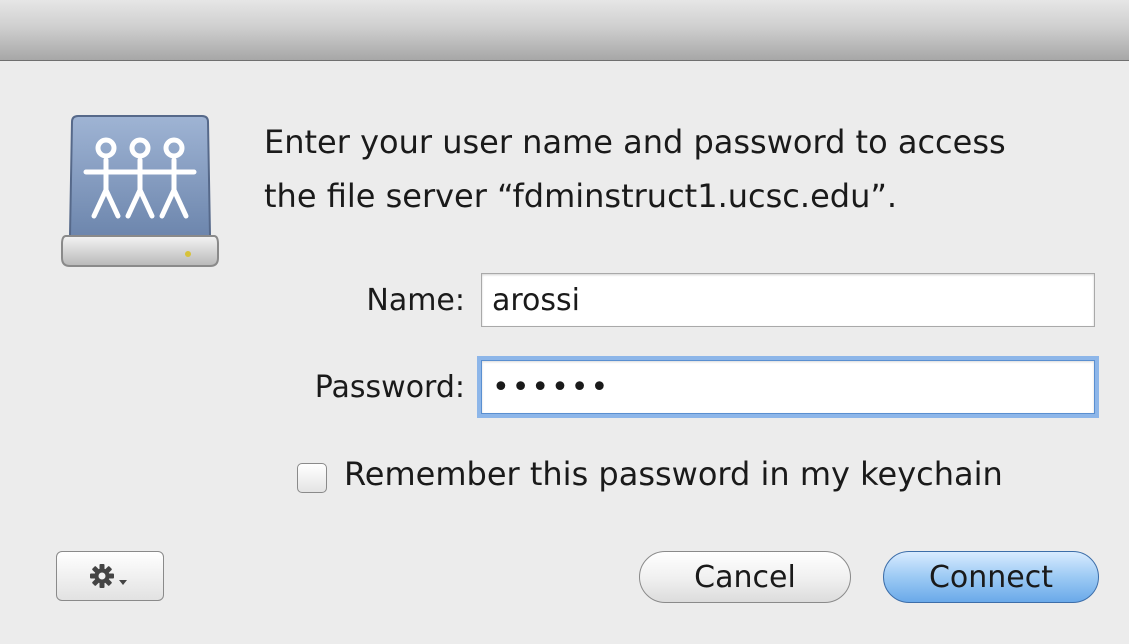  I want to click on password-field, so click(788, 387).